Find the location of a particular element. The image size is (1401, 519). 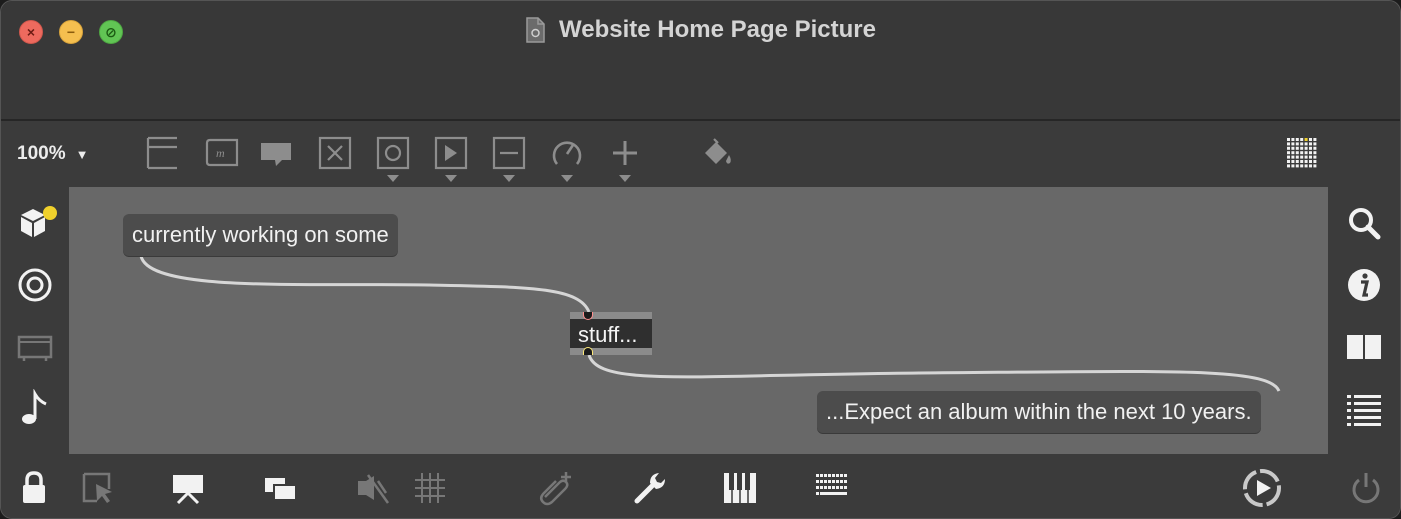

presentation-icon is located at coordinates (188, 488).